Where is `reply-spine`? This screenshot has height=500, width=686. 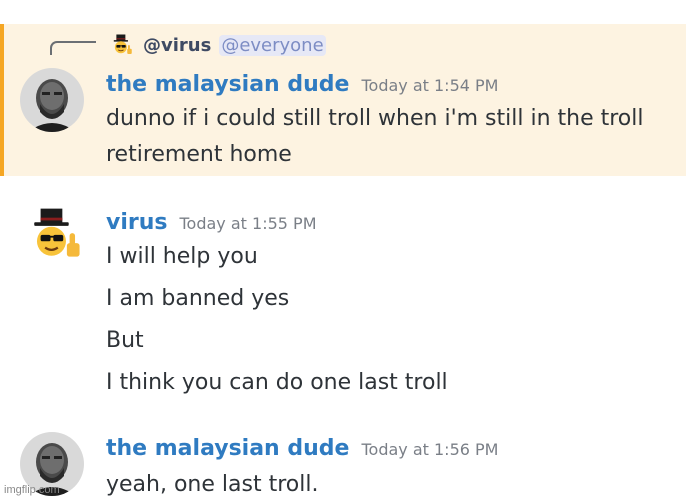 reply-spine is located at coordinates (73, 48).